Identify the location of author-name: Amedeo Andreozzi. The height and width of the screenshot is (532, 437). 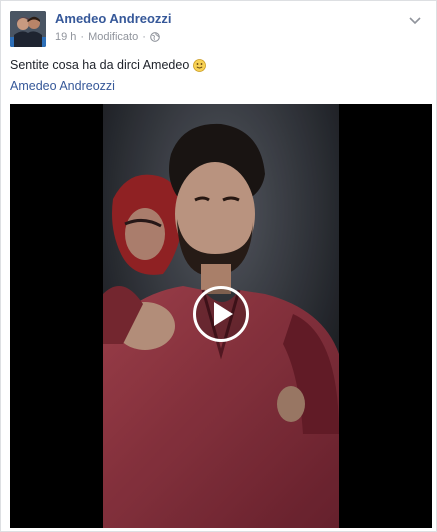
(113, 18).